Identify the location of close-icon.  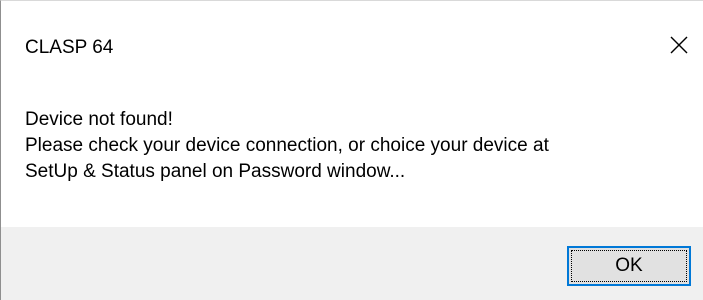
(679, 45).